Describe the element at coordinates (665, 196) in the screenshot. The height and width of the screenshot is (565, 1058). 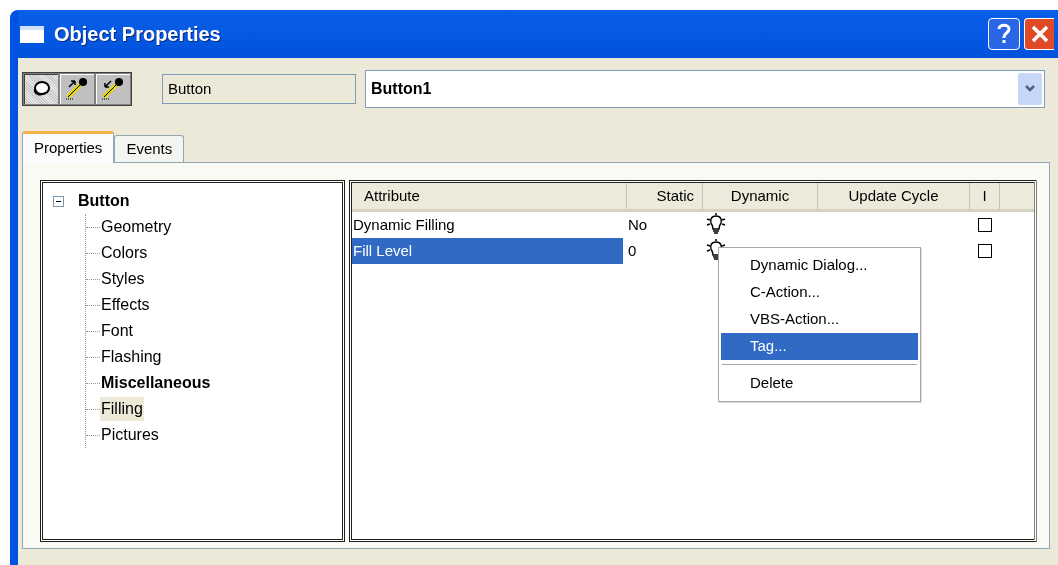
I see `column-header: Static` at that location.